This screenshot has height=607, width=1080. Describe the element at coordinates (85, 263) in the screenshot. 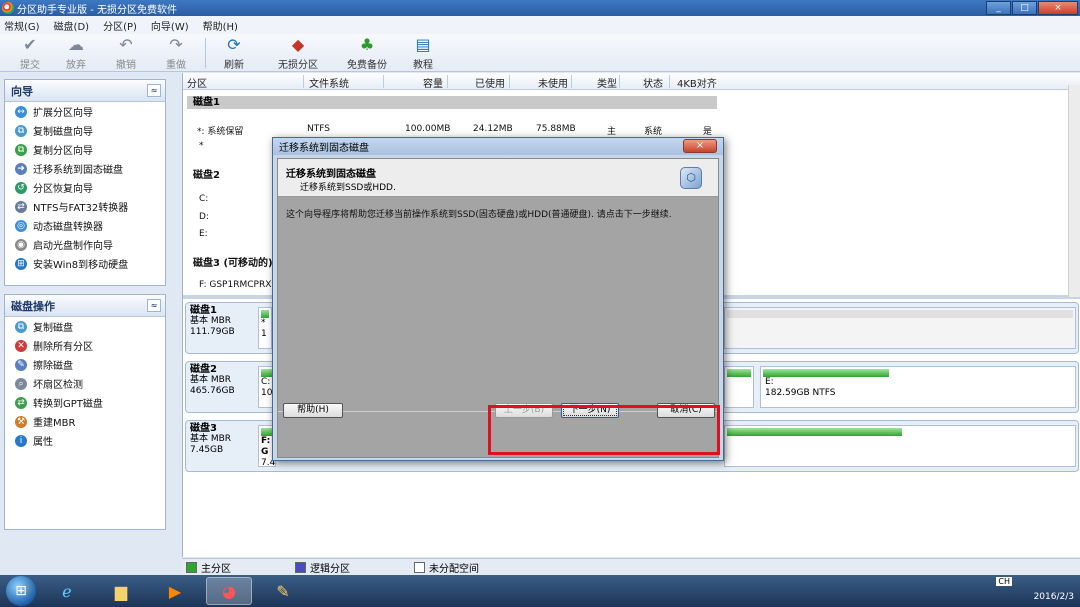

I see `wizard-win8-usb: ⊞ 安装Win8到移动硬盘` at that location.